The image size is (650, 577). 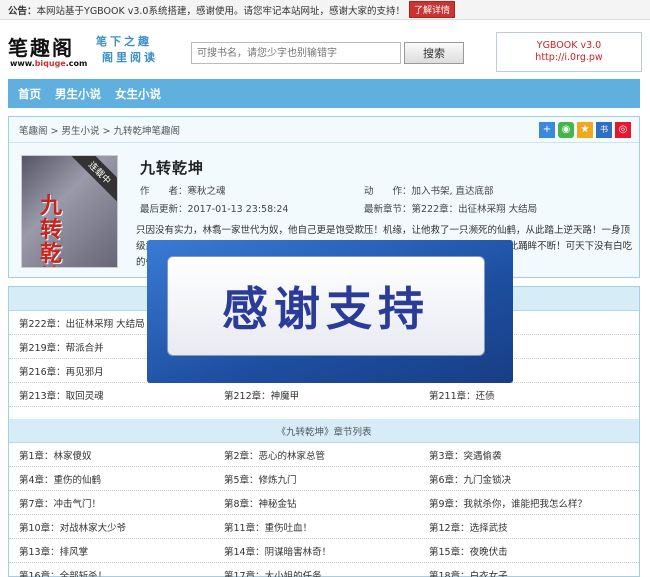 I want to click on thanks-text: 感谢支持, so click(x=326, y=309).